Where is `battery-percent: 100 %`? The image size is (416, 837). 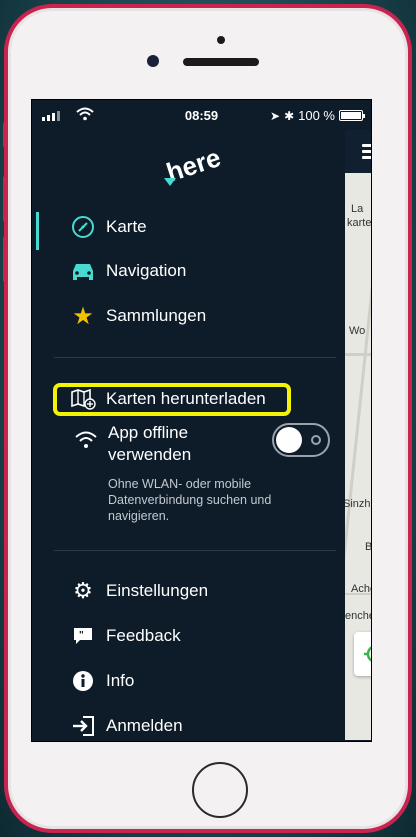
battery-percent: 100 % is located at coordinates (316, 115).